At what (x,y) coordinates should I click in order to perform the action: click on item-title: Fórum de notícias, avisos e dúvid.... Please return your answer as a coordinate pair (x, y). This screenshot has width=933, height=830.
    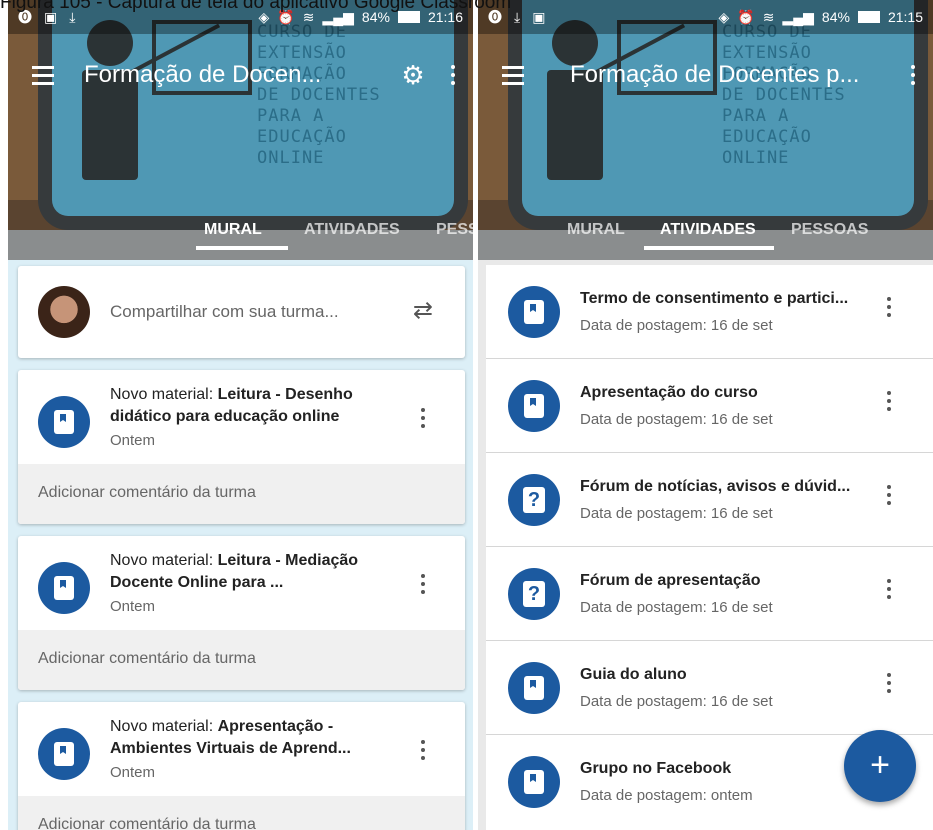
    Looking at the image, I should click on (715, 486).